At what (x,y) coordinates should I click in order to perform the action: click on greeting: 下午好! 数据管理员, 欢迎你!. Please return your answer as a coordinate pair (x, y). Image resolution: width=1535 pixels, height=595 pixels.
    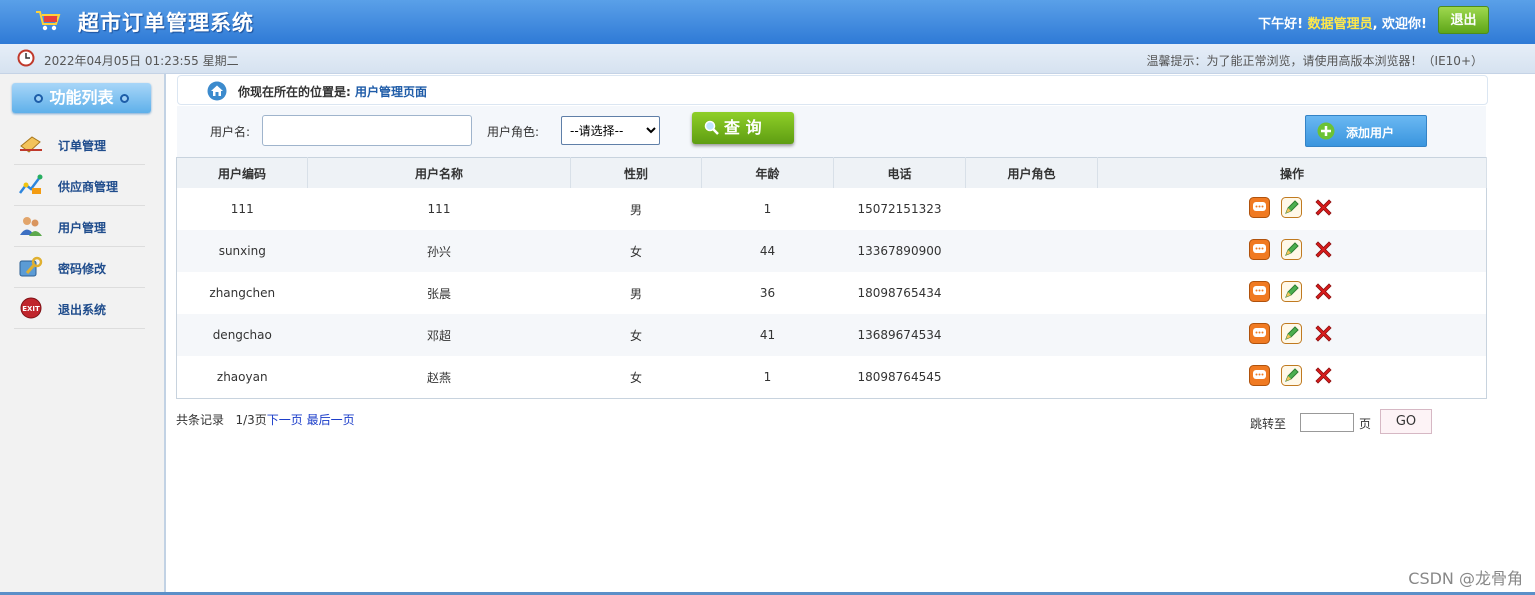
    Looking at the image, I should click on (1342, 22).